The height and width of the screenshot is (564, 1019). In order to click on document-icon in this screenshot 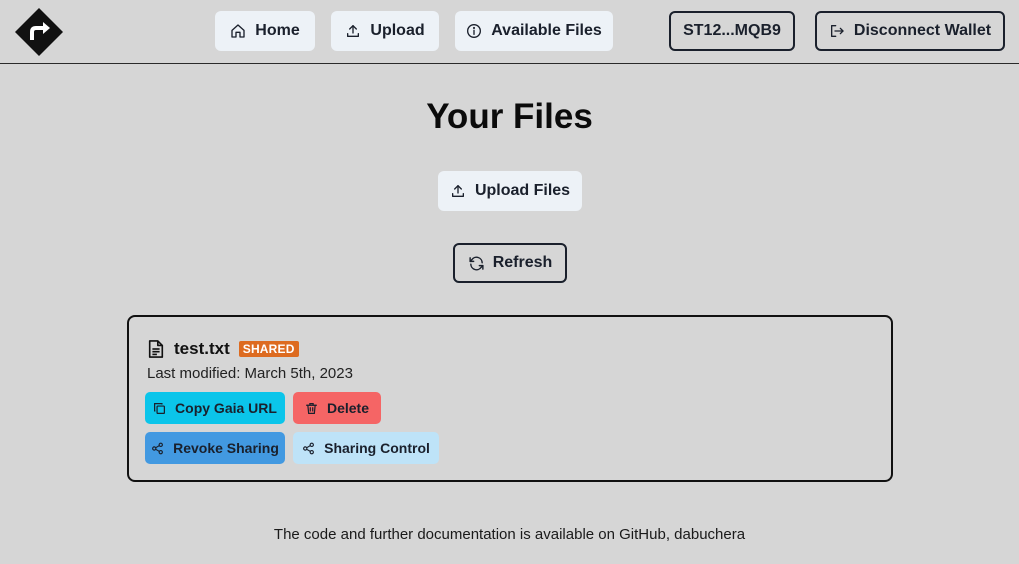, I will do `click(156, 349)`.